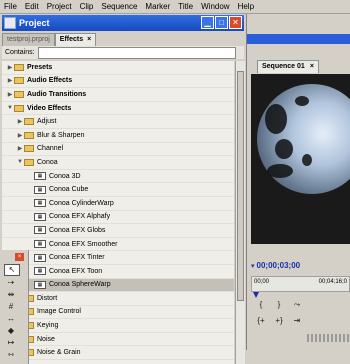 Image resolution: width=350 pixels, height=364 pixels. What do you see at coordinates (34, 23) in the screenshot?
I see `project-title: Project` at bounding box center [34, 23].